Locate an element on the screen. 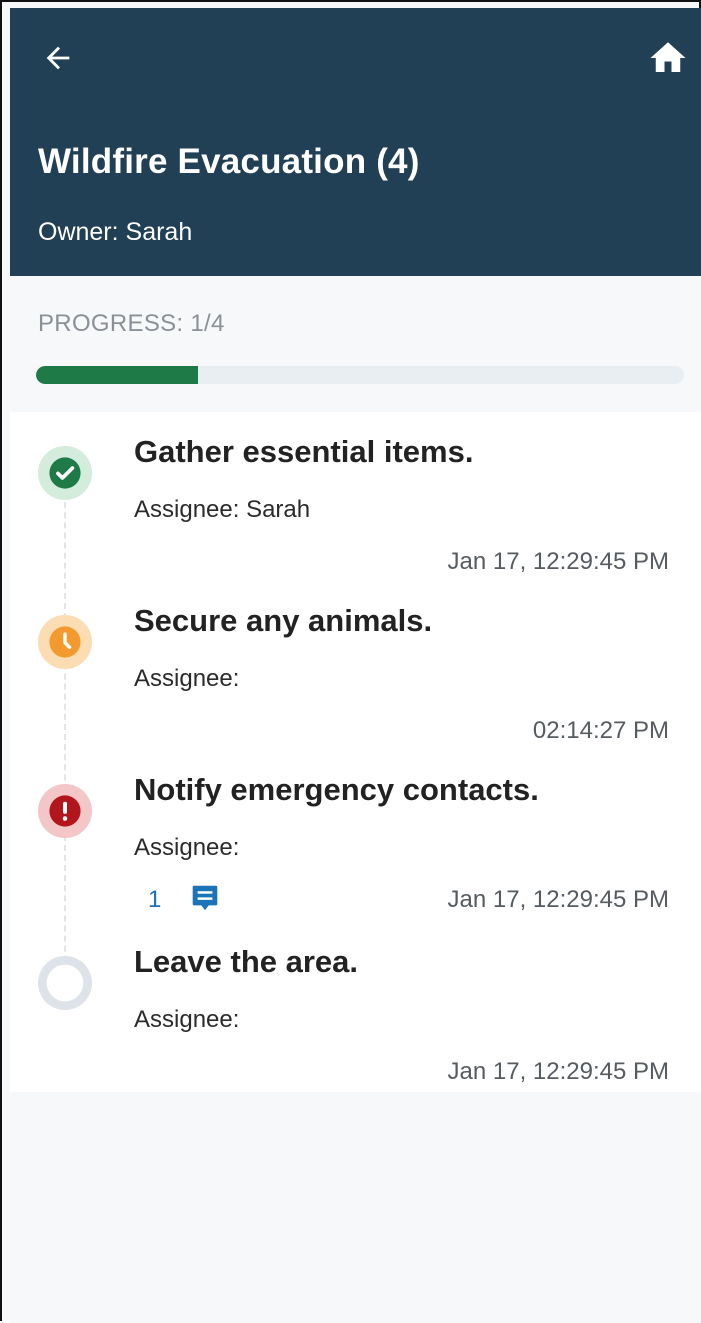  arrow-left-icon is located at coordinates (58, 58).